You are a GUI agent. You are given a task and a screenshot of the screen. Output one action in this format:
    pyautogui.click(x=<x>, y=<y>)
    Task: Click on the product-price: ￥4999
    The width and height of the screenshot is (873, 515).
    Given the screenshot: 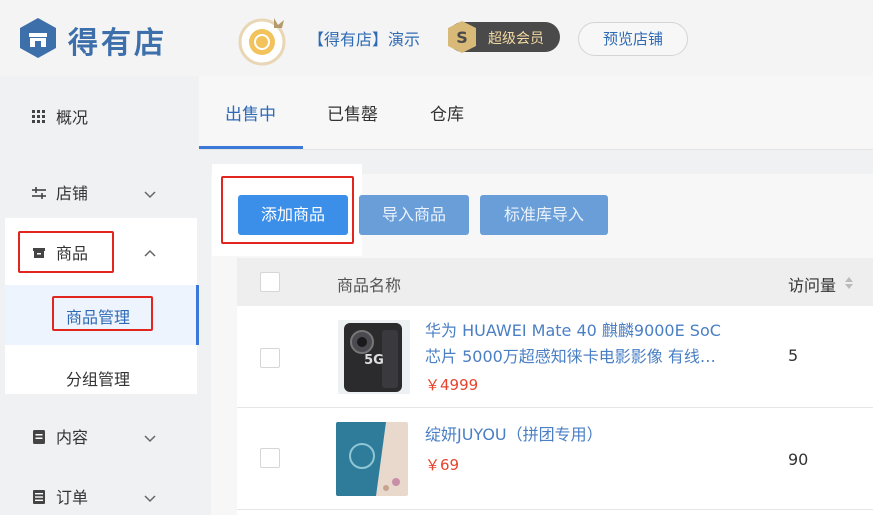 What is the action you would take?
    pyautogui.click(x=452, y=385)
    